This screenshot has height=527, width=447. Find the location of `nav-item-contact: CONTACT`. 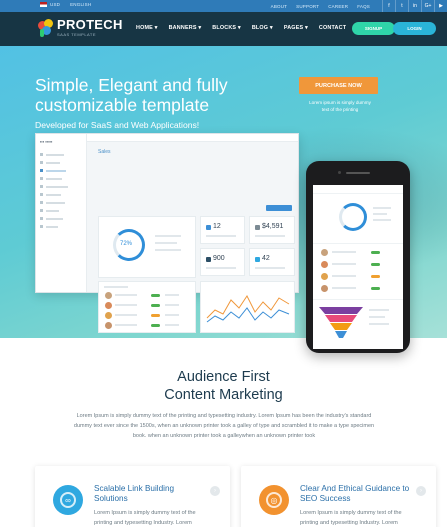

nav-item-contact: CONTACT is located at coordinates (332, 28).